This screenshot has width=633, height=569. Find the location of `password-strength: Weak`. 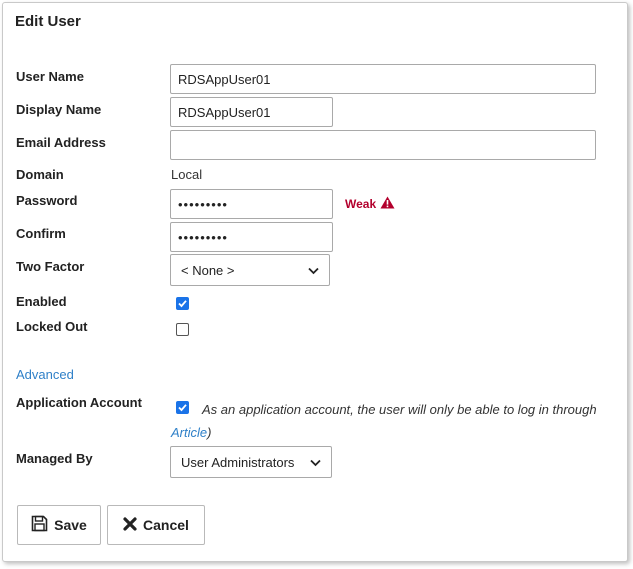

password-strength: Weak is located at coordinates (370, 204).